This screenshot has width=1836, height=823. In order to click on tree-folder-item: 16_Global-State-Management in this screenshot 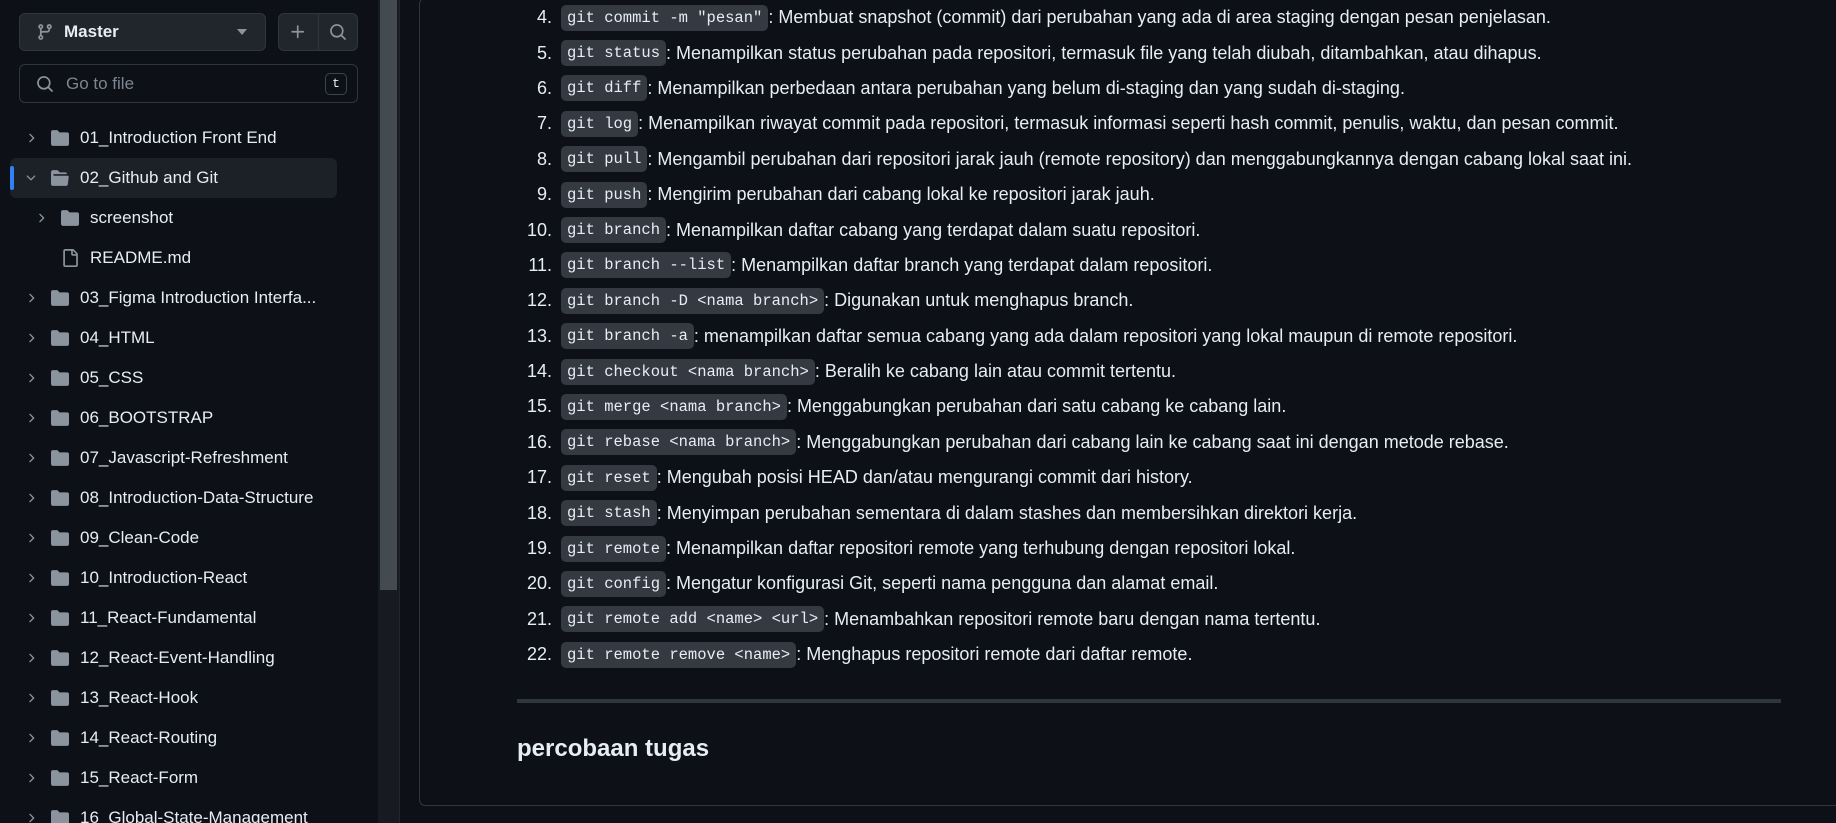, I will do `click(189, 810)`.